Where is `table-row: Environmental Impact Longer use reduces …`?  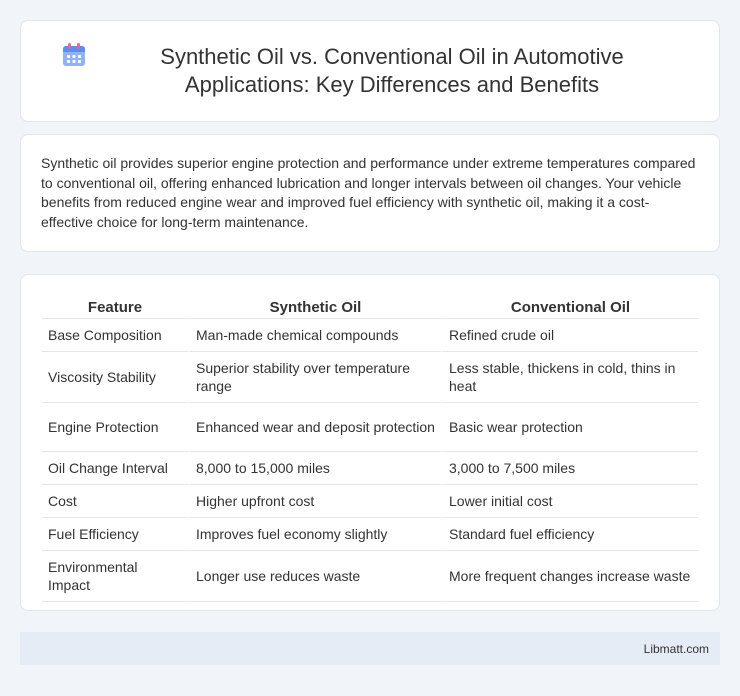
table-row: Environmental Impact Longer use reduces … is located at coordinates (370, 576).